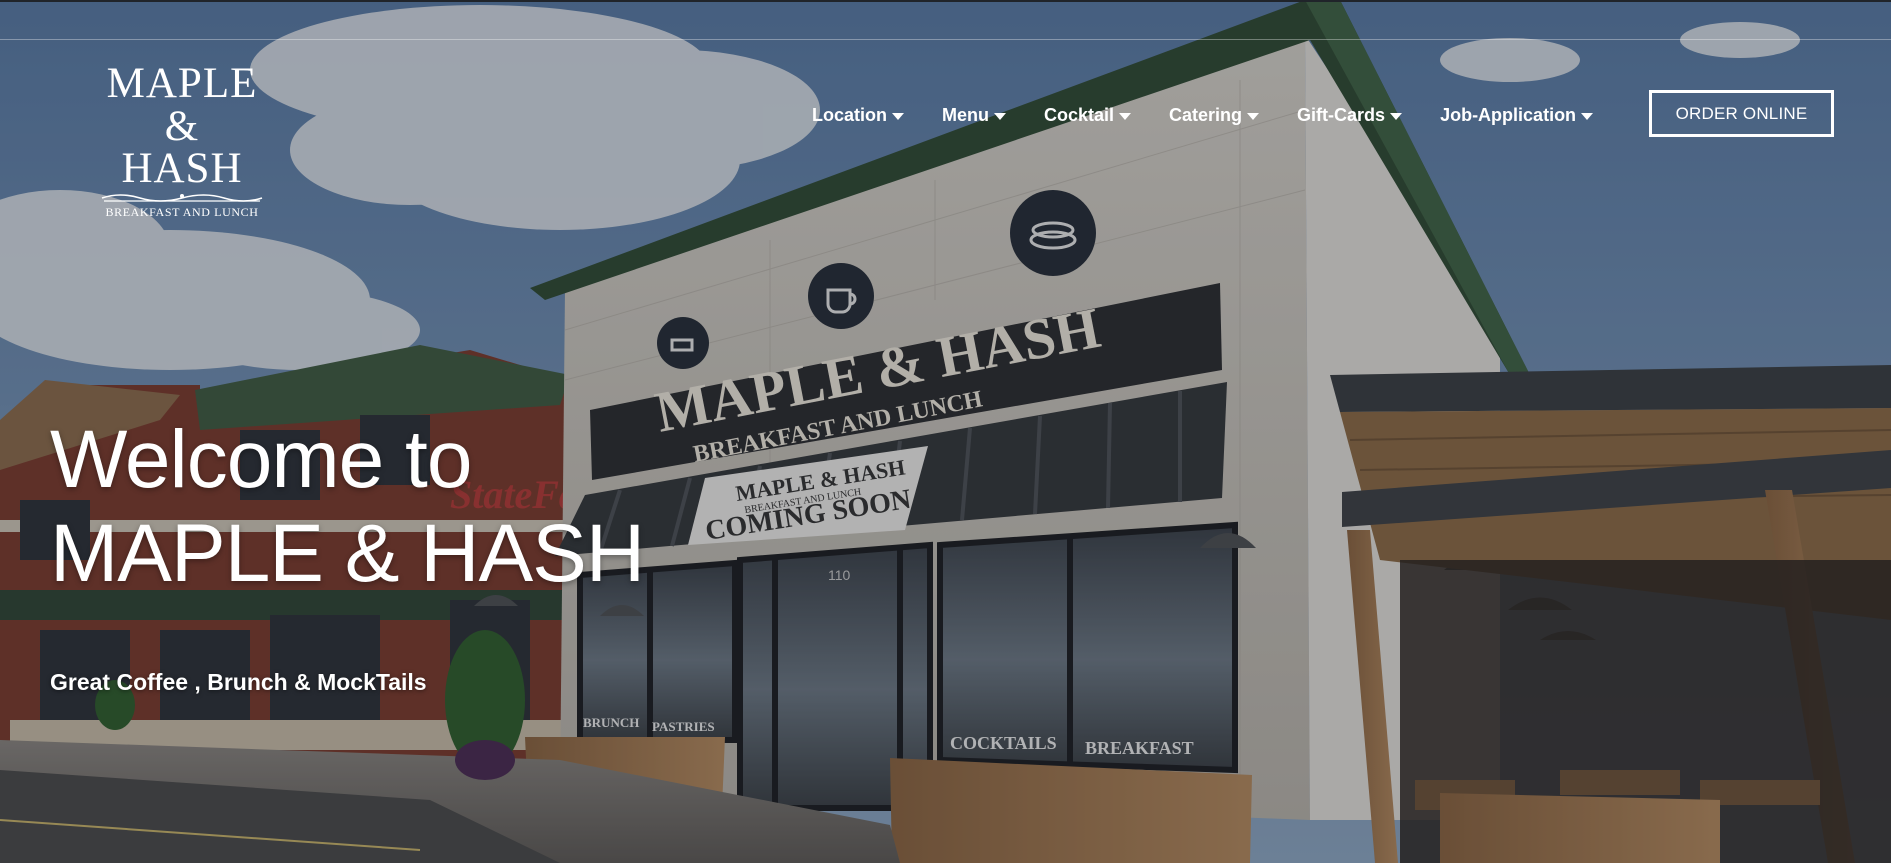  Describe the element at coordinates (347, 553) in the screenshot. I see `hero-headline-line-2: MAPLE & HASH` at that location.